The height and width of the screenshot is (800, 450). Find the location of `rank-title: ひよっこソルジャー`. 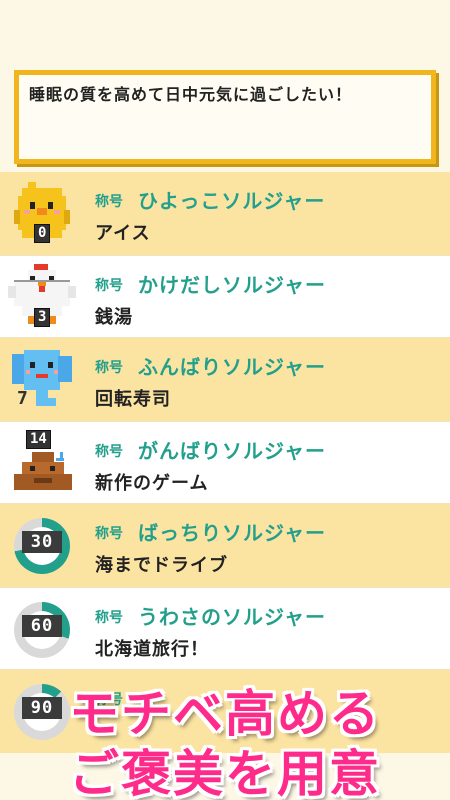

rank-title: ひよっこソルジャー is located at coordinates (232, 201).